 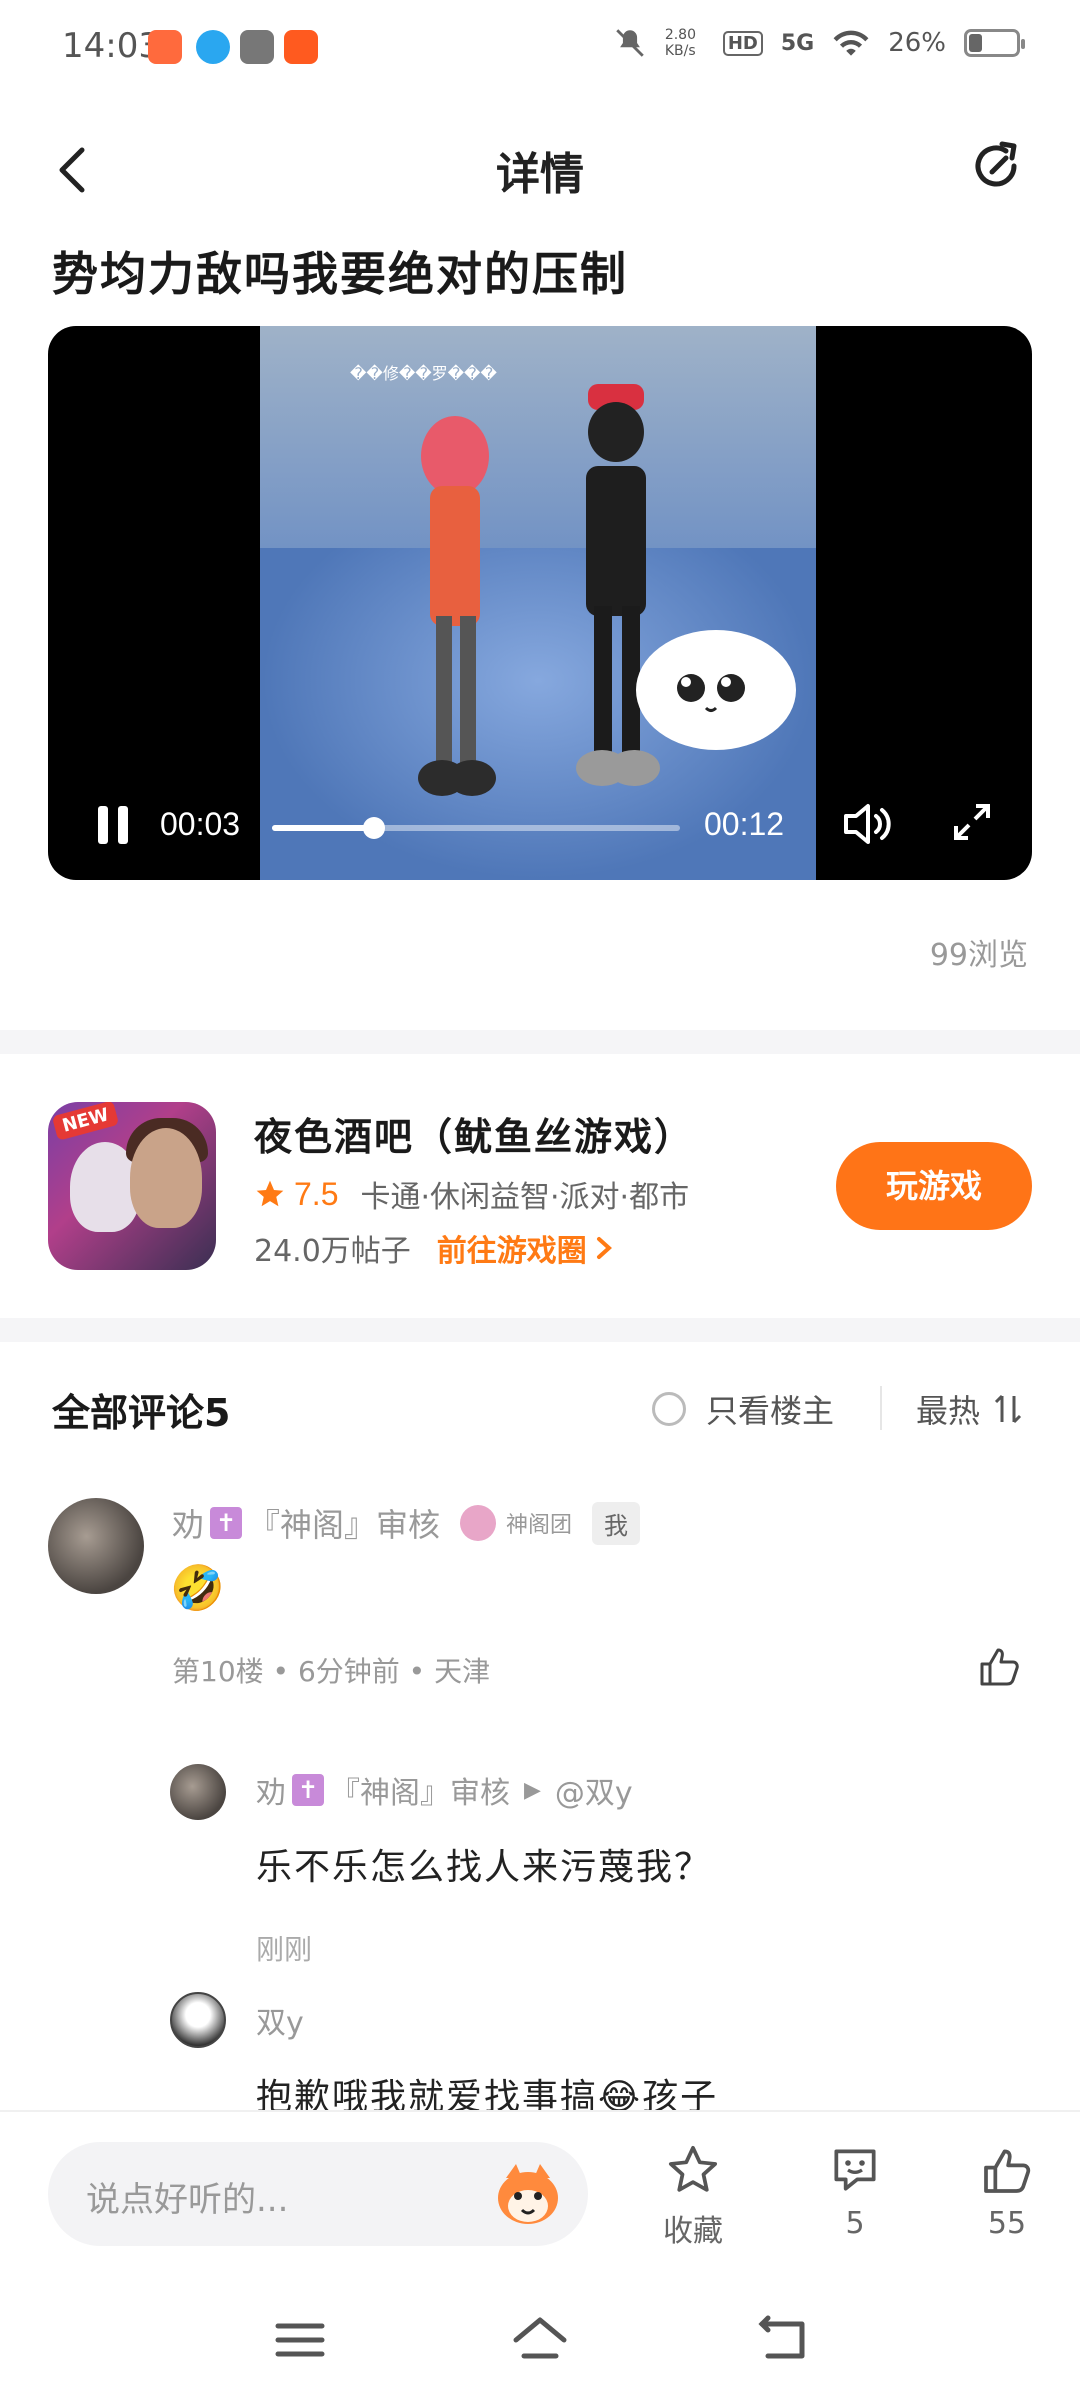 What do you see at coordinates (540, 50) in the screenshot?
I see `status-bar: 14:03 2.80 KB/s HD 5G 26%` at bounding box center [540, 50].